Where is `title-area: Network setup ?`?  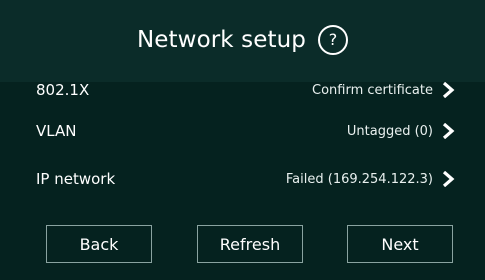 title-area: Network setup ? is located at coordinates (242, 40).